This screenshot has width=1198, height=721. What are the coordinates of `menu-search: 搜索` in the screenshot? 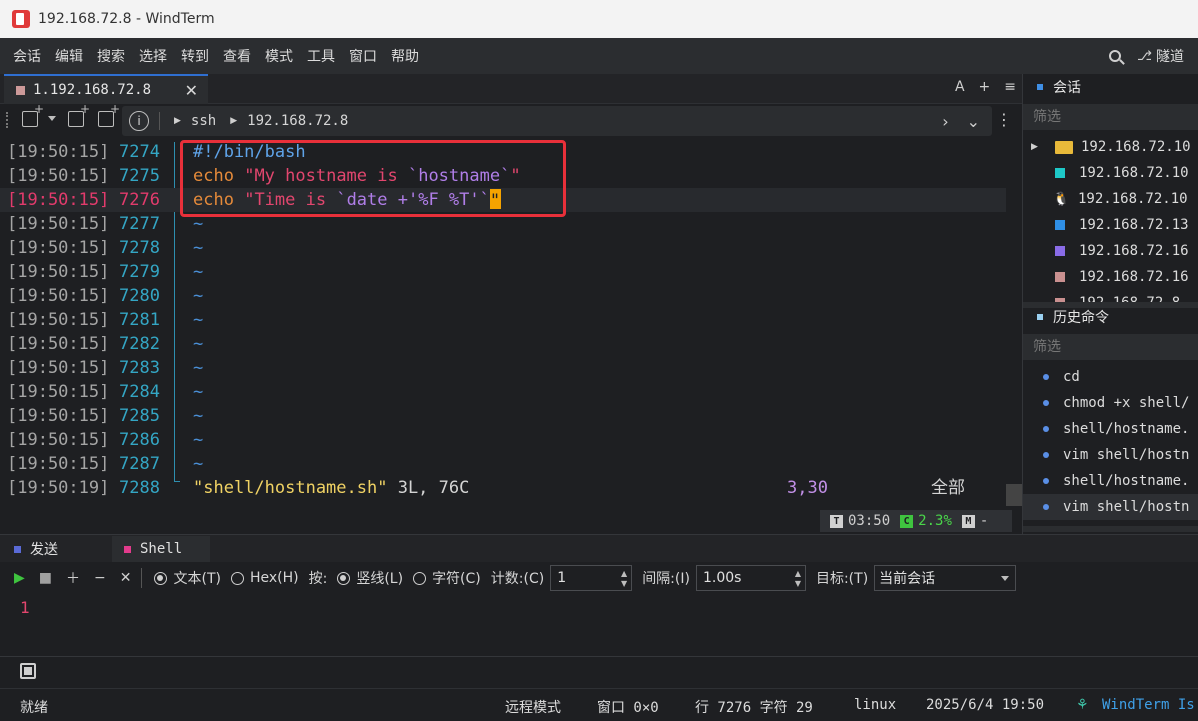 It's located at (111, 56).